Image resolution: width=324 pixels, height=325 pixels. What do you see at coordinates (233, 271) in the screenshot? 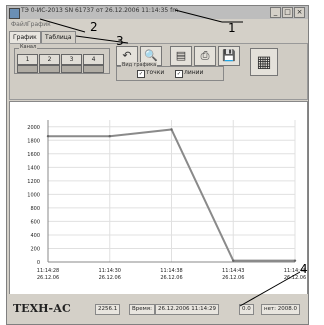
I see `x-tick-label: 11:14:43` at bounding box center [233, 271].